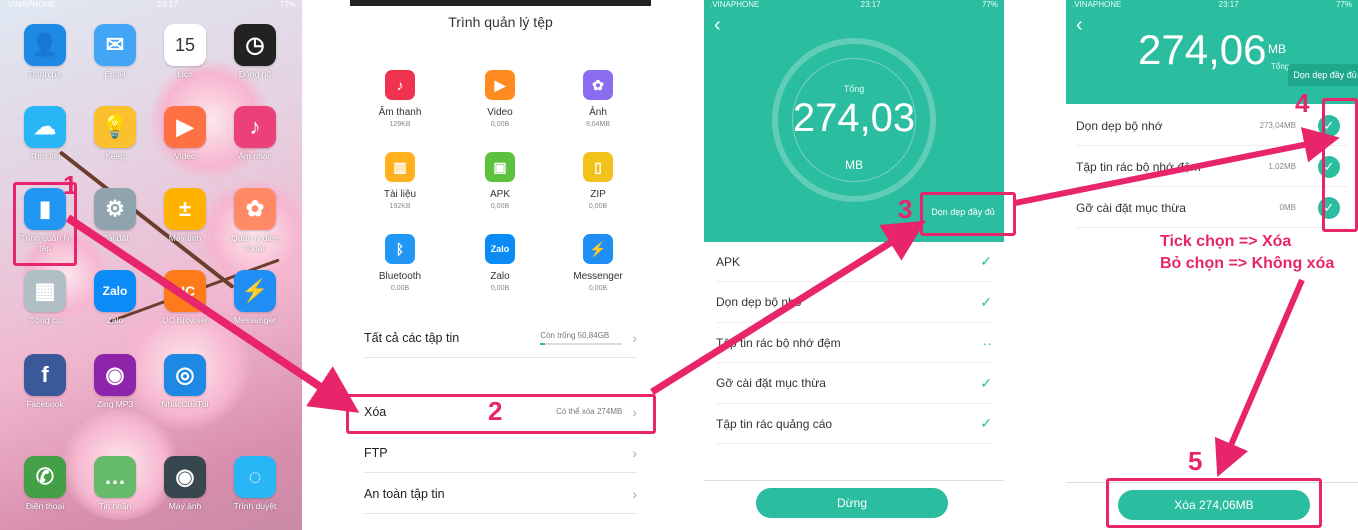  What do you see at coordinates (1212, 208) in the screenshot?
I see `clean-item: Gỡ cài đặt mục thừa 0MB ✓` at bounding box center [1212, 208].